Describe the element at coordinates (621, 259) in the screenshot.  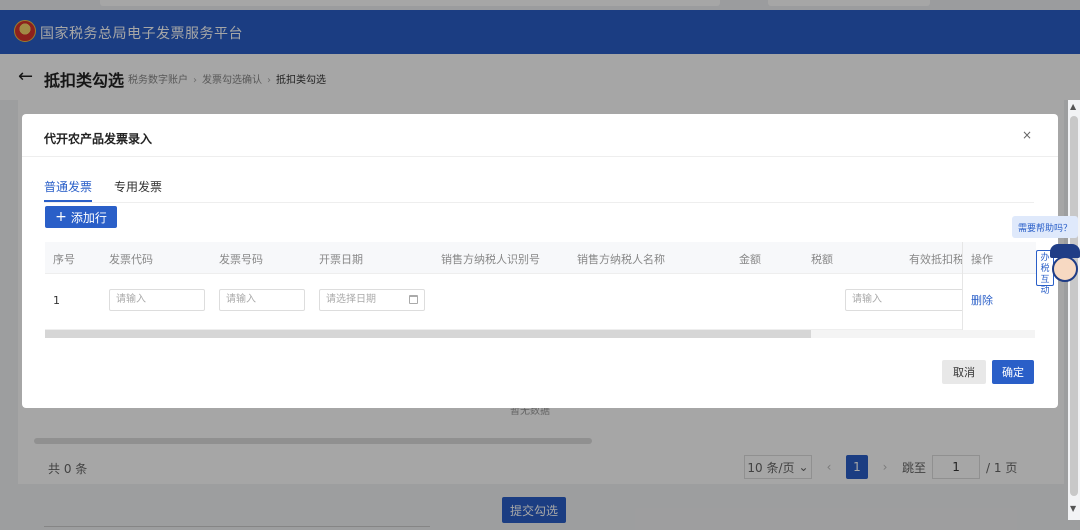
I see `column-header: 销售方纳税人名称` at that location.